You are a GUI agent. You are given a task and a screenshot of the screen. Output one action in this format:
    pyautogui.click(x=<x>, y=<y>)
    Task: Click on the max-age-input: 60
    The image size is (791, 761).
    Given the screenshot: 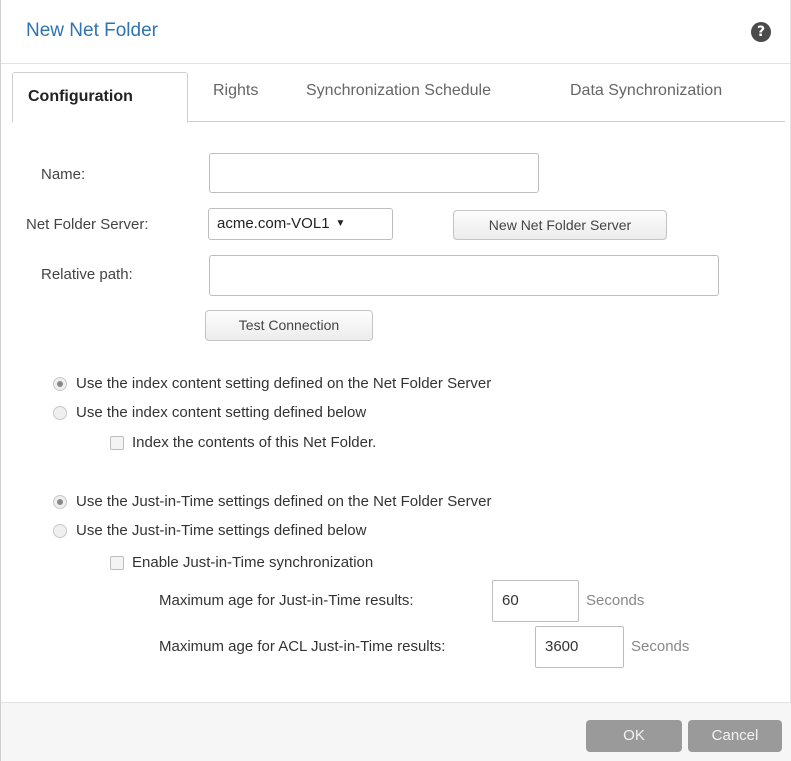 What is the action you would take?
    pyautogui.click(x=535, y=601)
    